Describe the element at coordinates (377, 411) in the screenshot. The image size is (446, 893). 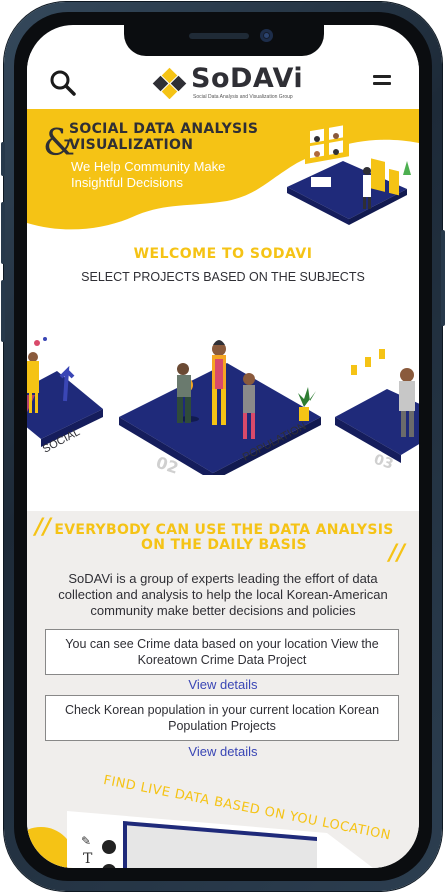
I see `project-card-03: 03` at that location.